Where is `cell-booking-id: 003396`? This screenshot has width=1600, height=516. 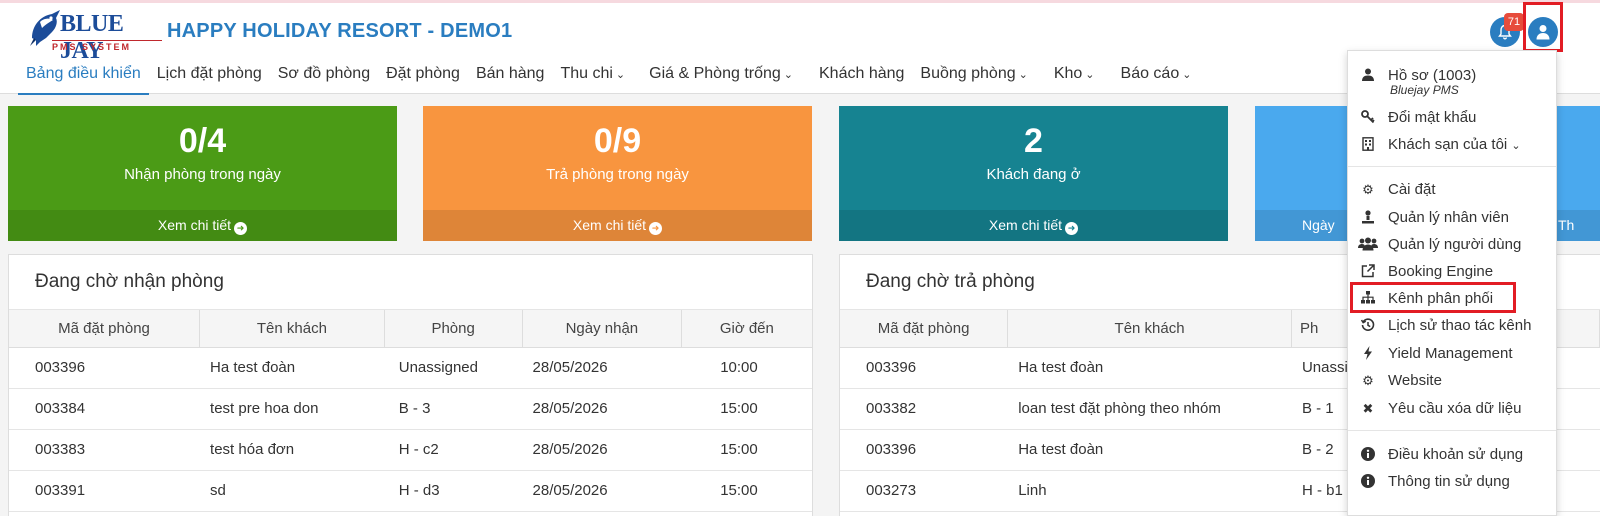 cell-booking-id: 003396 is located at coordinates (924, 368).